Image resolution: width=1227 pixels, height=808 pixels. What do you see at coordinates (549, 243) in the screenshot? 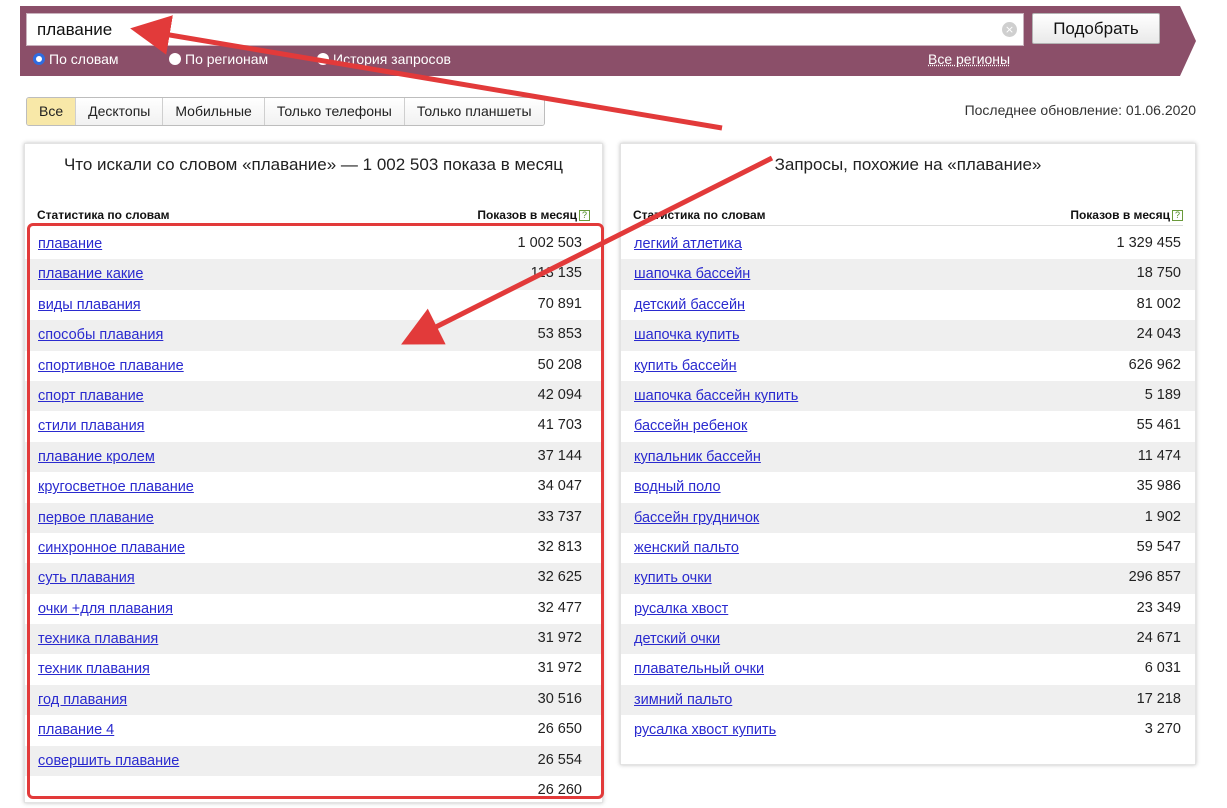
I see `impressions-count: 1 002 503` at bounding box center [549, 243].